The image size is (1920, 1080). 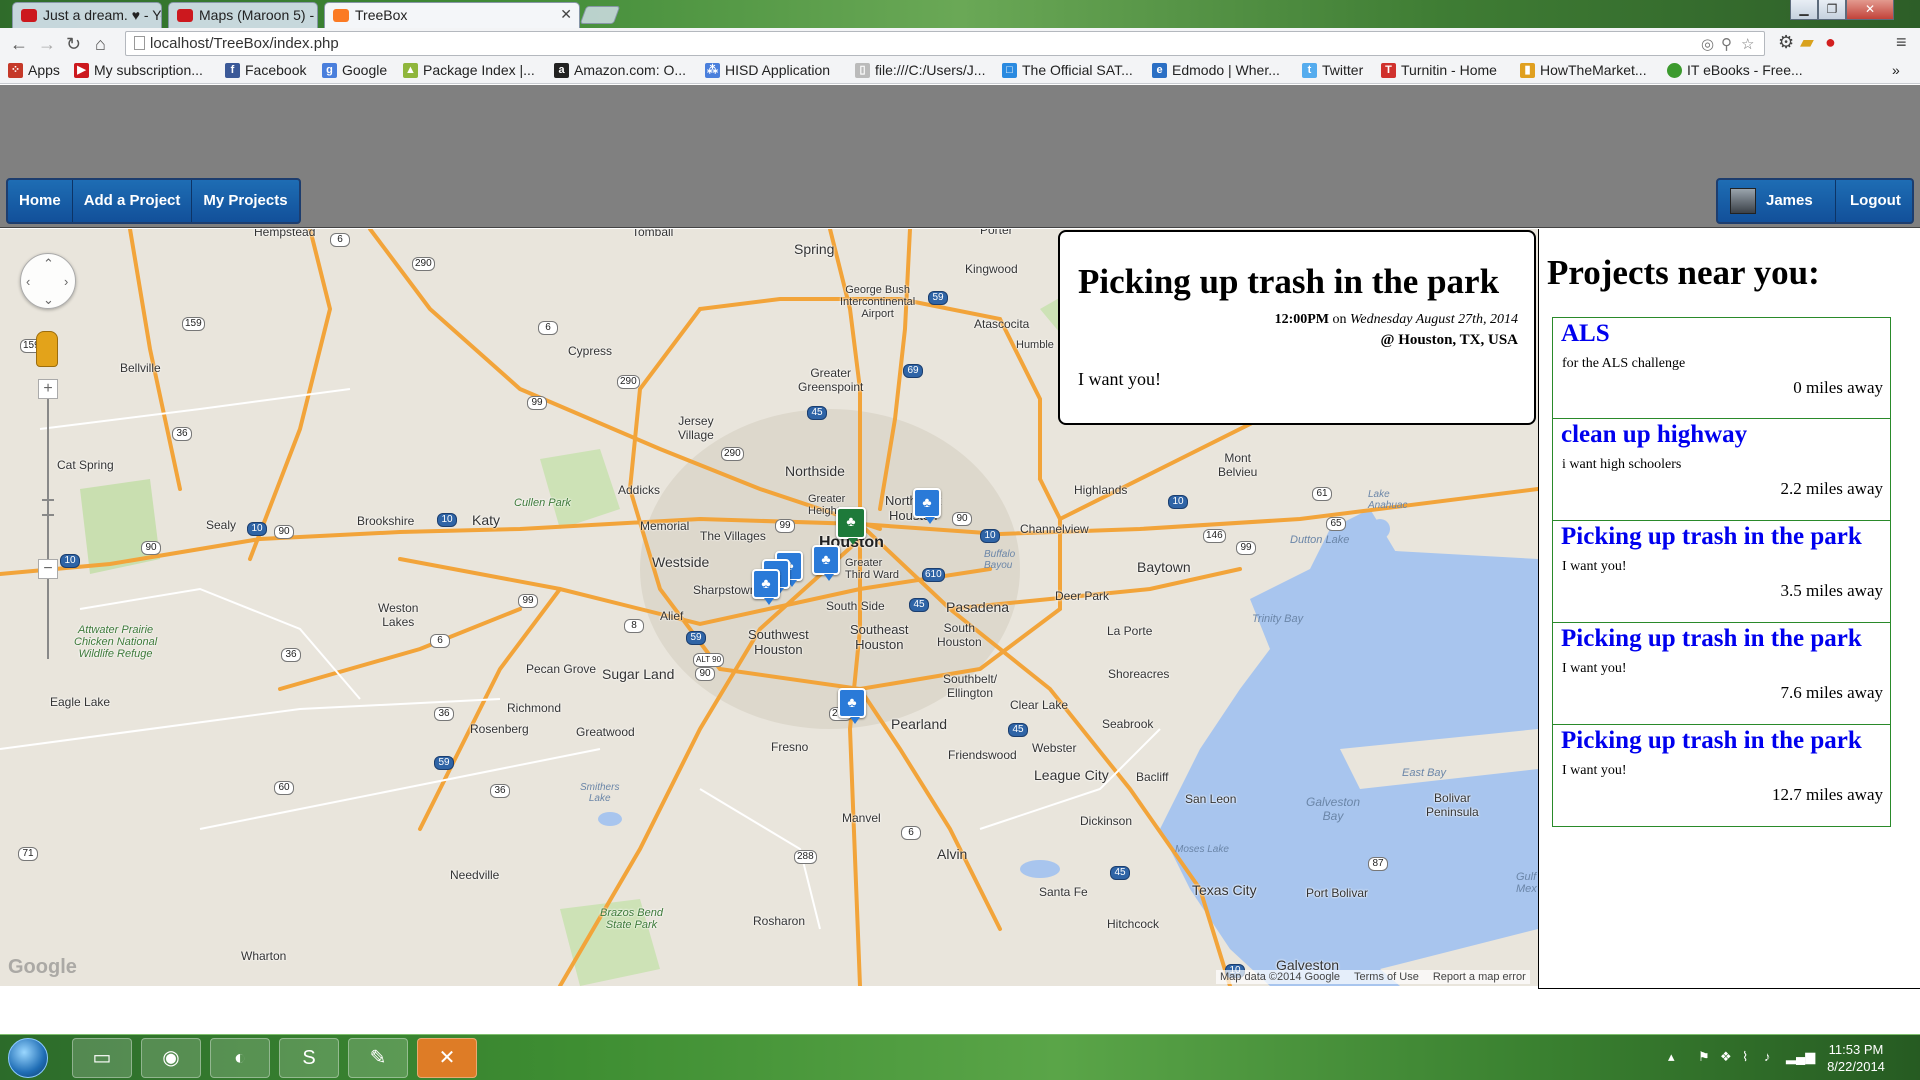 What do you see at coordinates (447, 1058) in the screenshot?
I see `xampp-icon: ✕` at bounding box center [447, 1058].